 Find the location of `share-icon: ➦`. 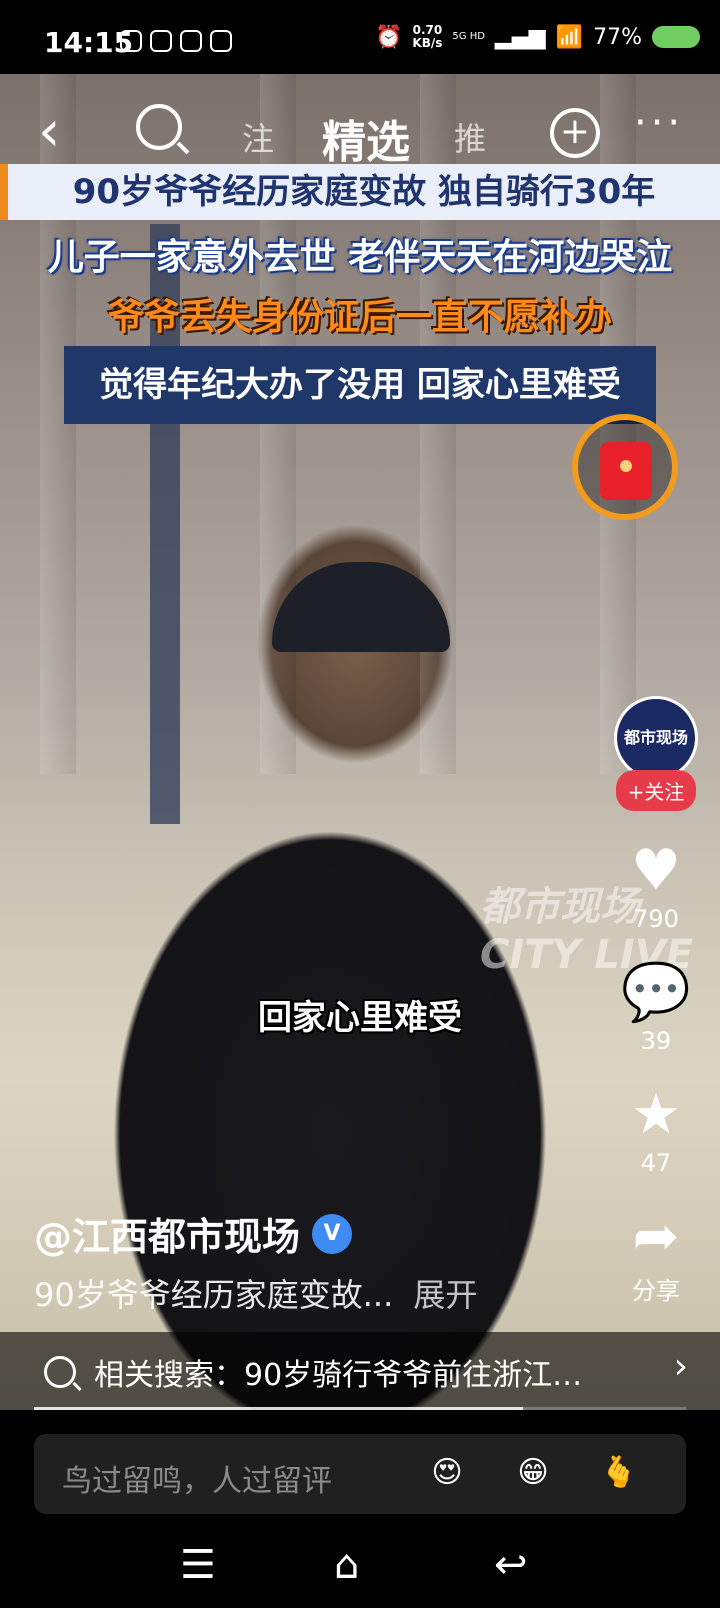

share-icon: ➦ is located at coordinates (656, 1237).